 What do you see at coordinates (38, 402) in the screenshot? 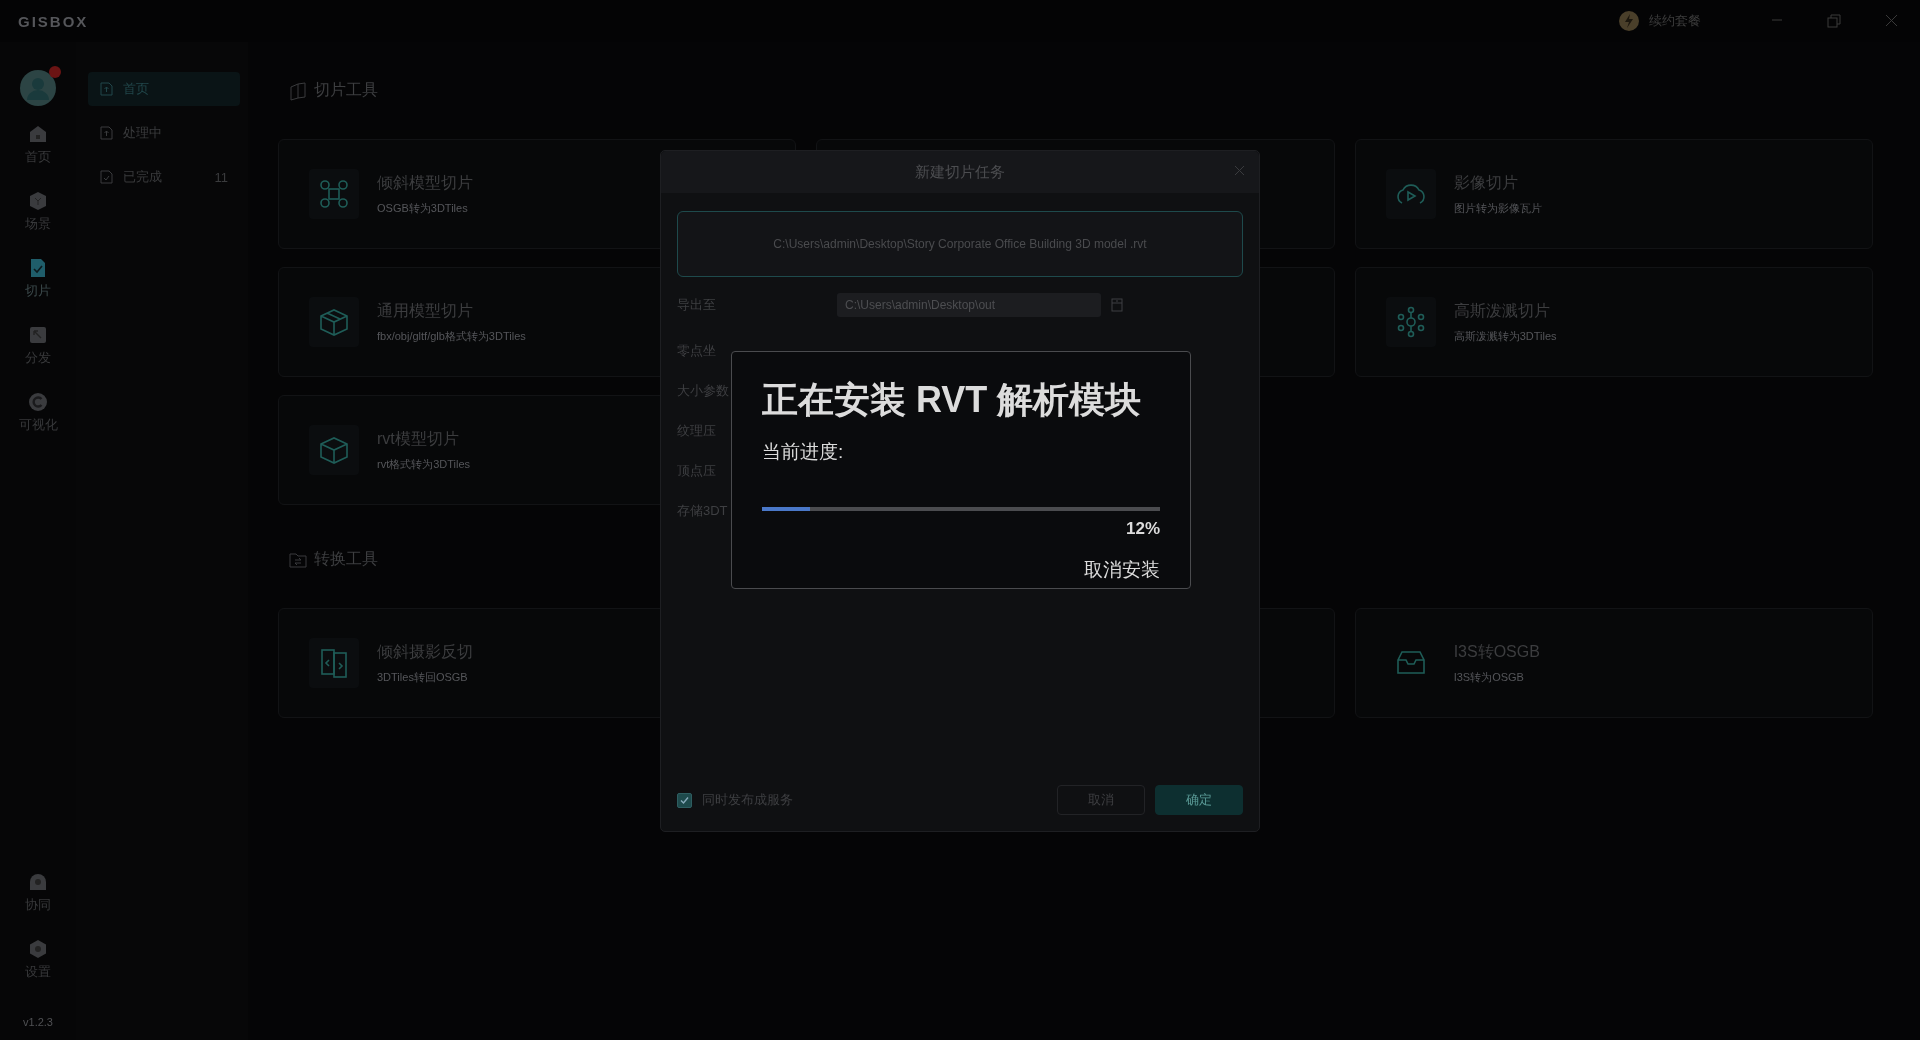
I see `c-logo-icon` at bounding box center [38, 402].